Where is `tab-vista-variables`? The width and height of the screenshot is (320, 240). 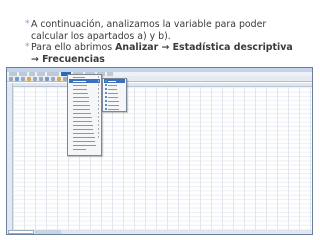 tab-vista-variables is located at coordinates (48, 232).